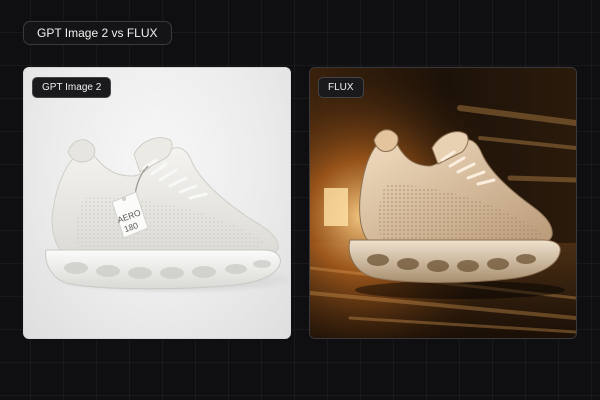  What do you see at coordinates (341, 87) in the screenshot?
I see `right-model-label: FLUX` at bounding box center [341, 87].